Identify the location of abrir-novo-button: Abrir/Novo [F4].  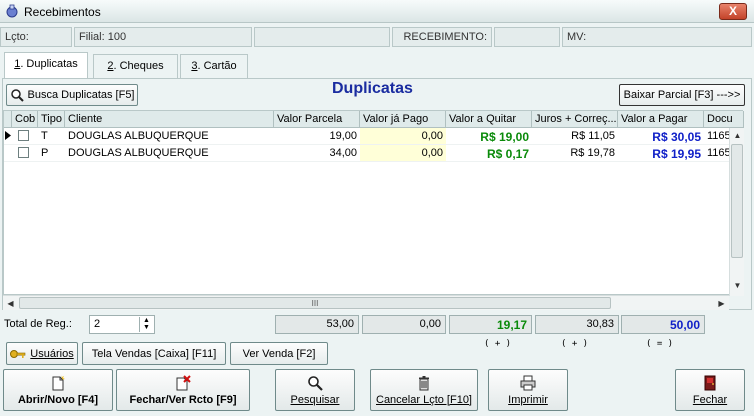
(58, 390).